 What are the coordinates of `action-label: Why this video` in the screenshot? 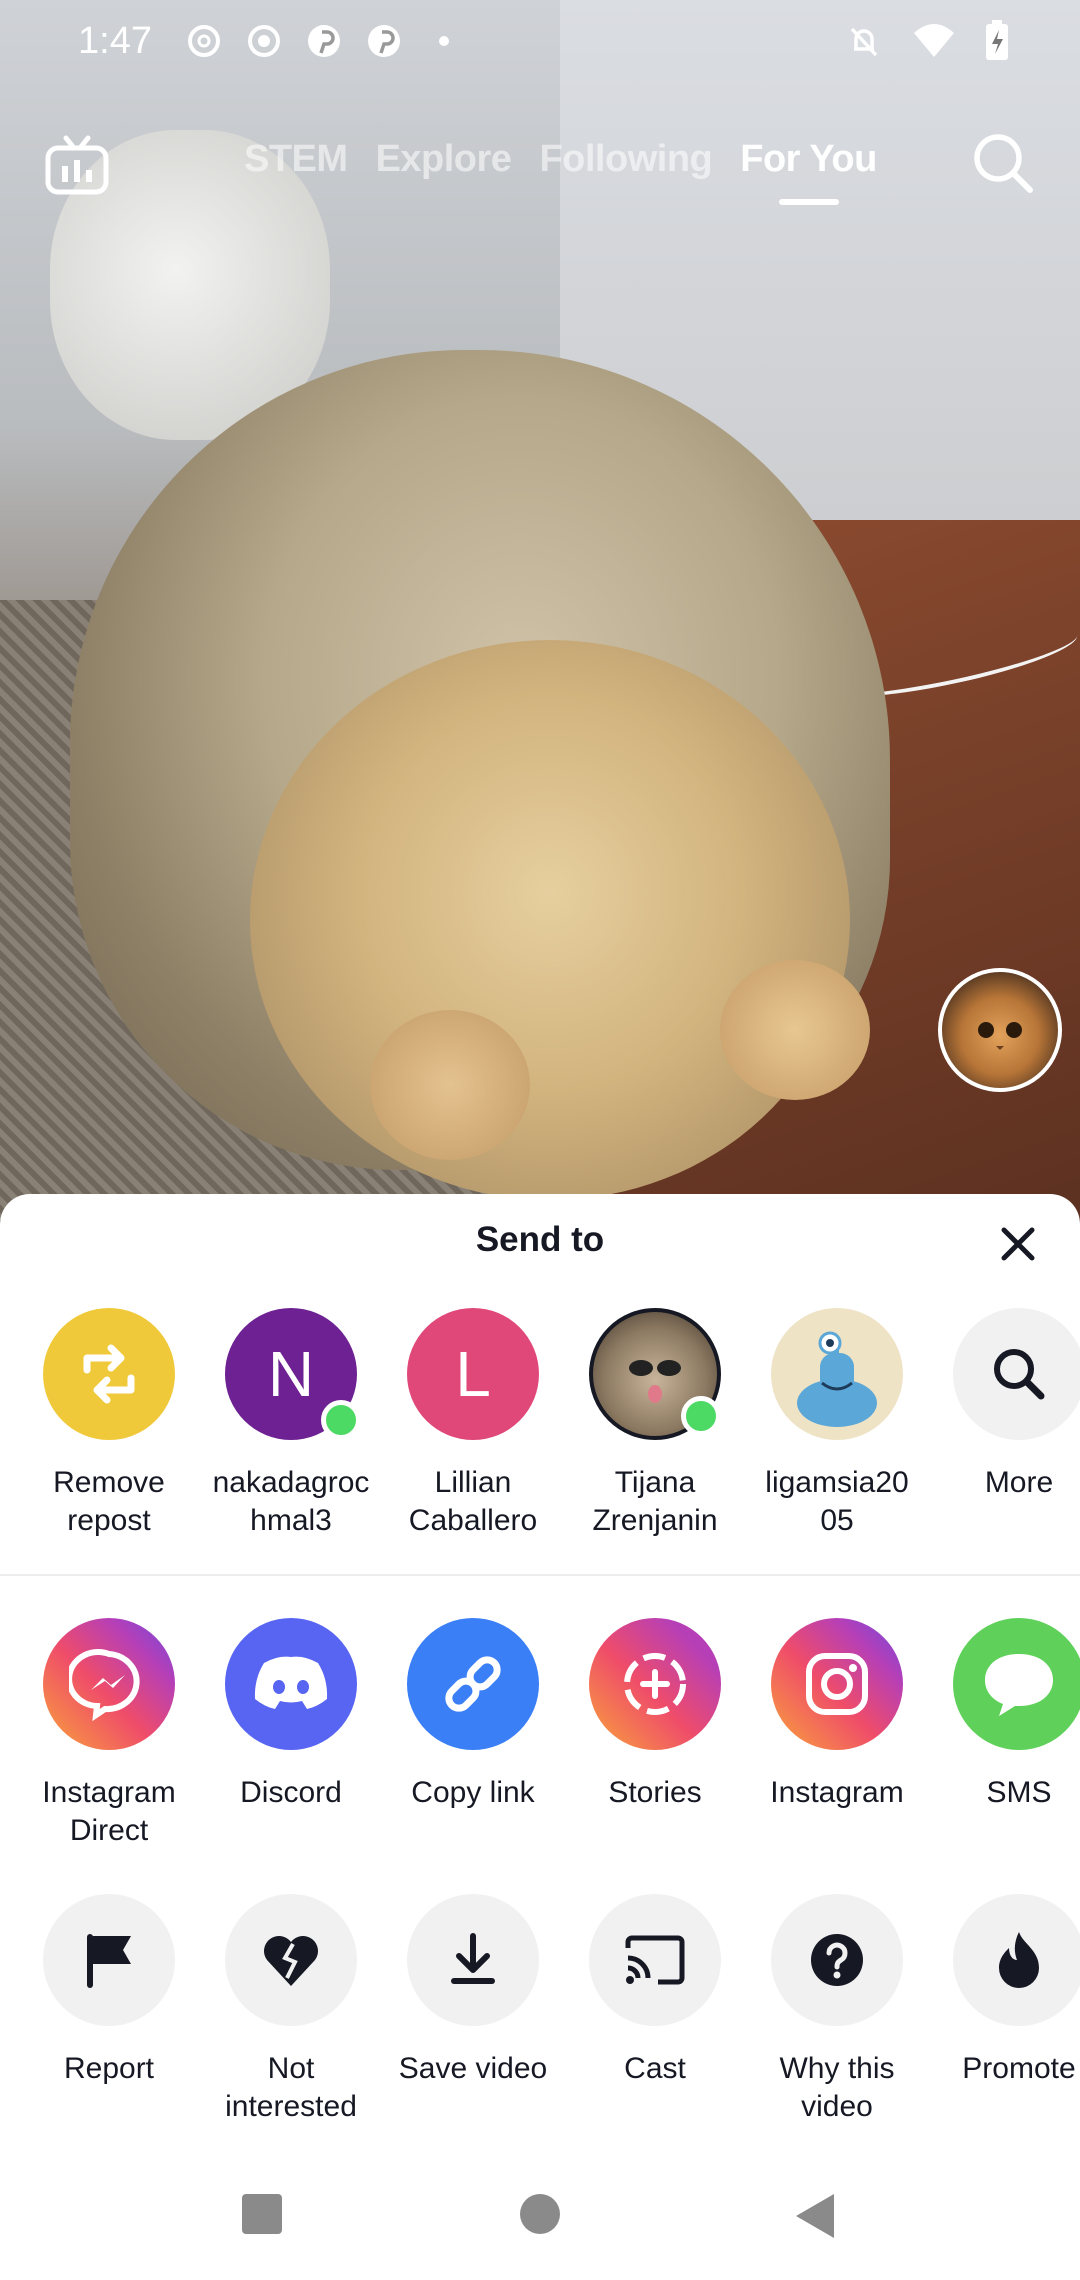 It's located at (837, 2087).